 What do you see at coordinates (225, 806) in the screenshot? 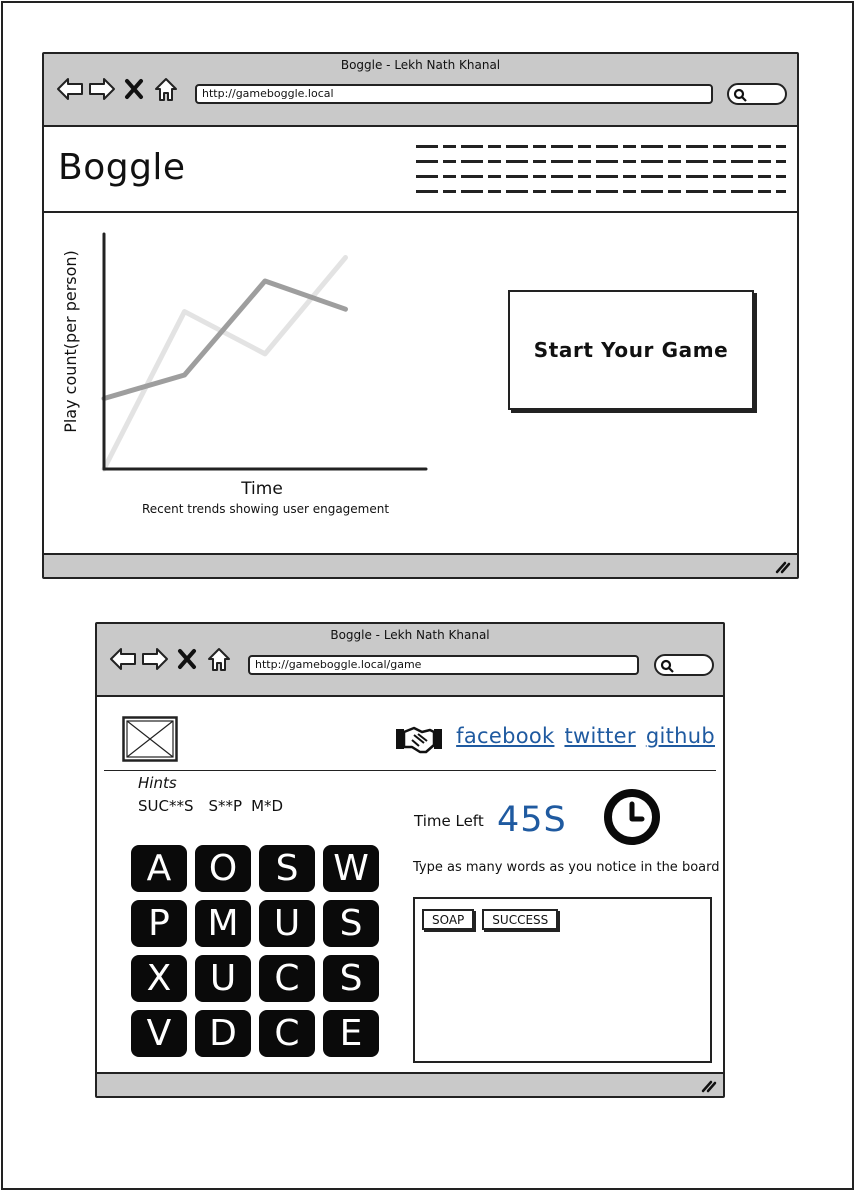
I see `hint-item: S**P` at bounding box center [225, 806].